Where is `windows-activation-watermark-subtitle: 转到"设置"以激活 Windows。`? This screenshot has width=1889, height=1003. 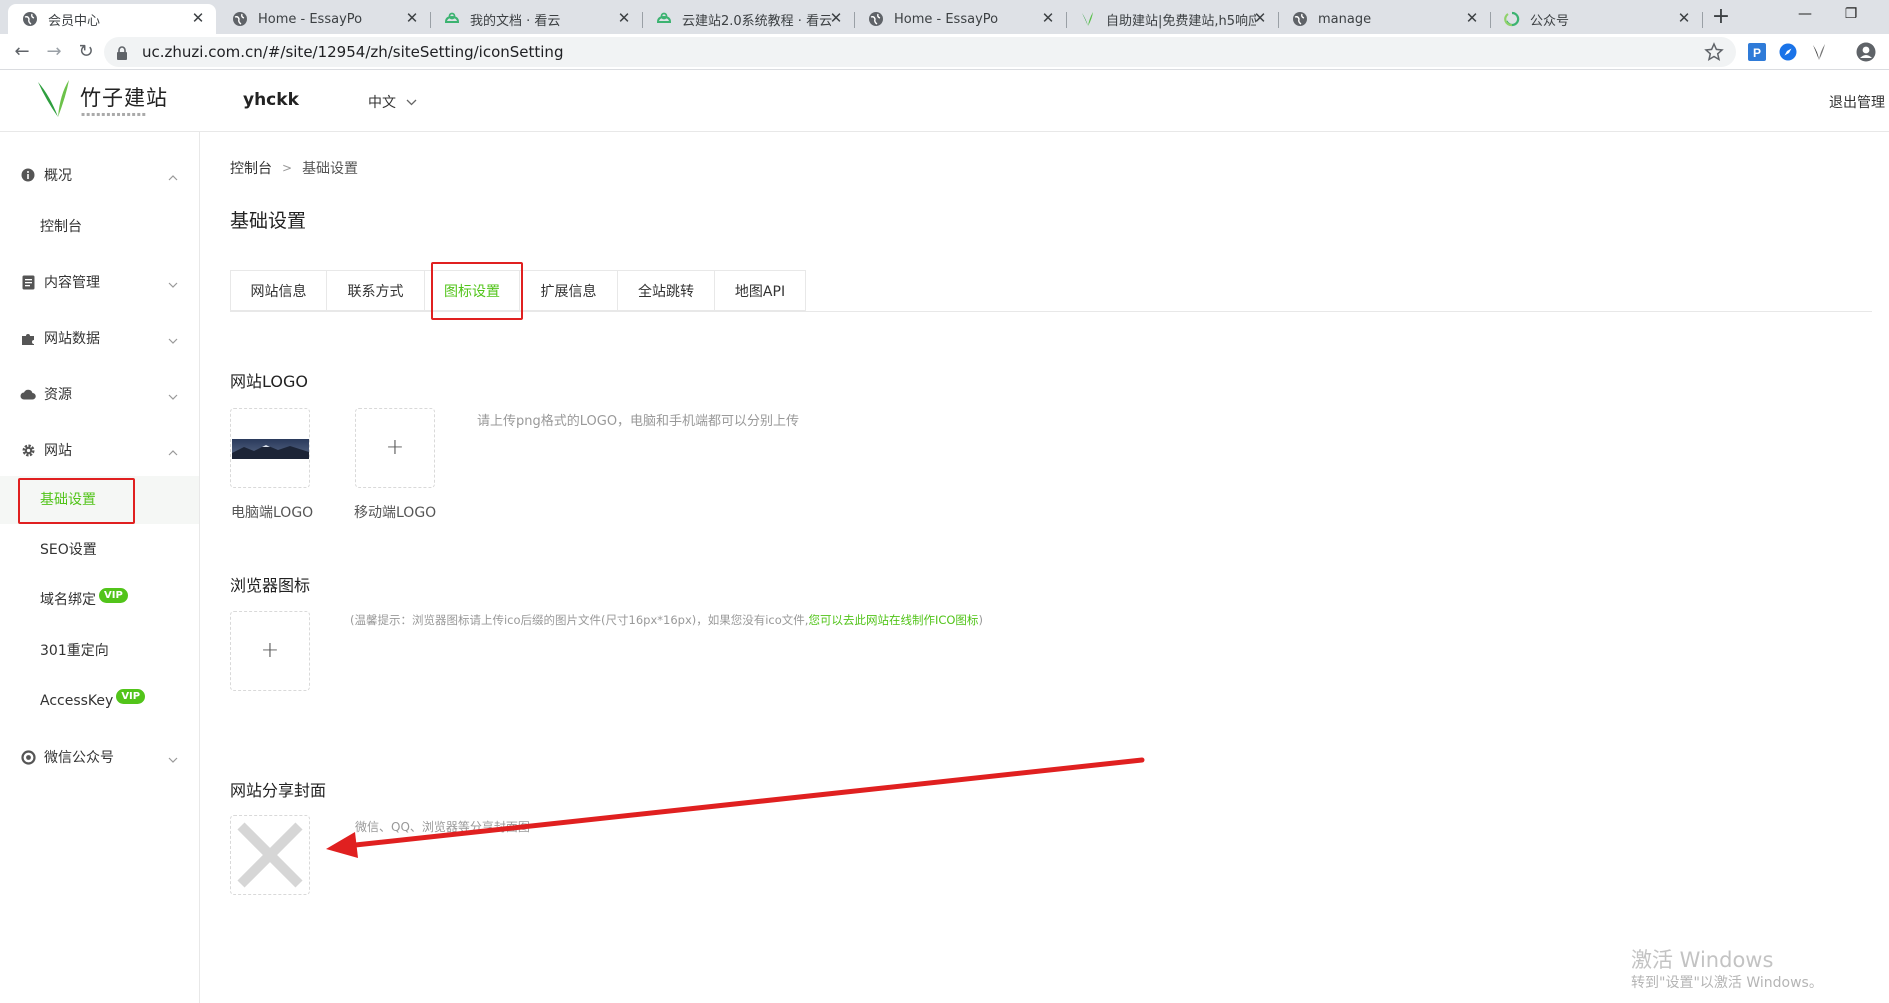
windows-activation-watermark-subtitle: 转到"设置"以激活 Windows。 is located at coordinates (1727, 983).